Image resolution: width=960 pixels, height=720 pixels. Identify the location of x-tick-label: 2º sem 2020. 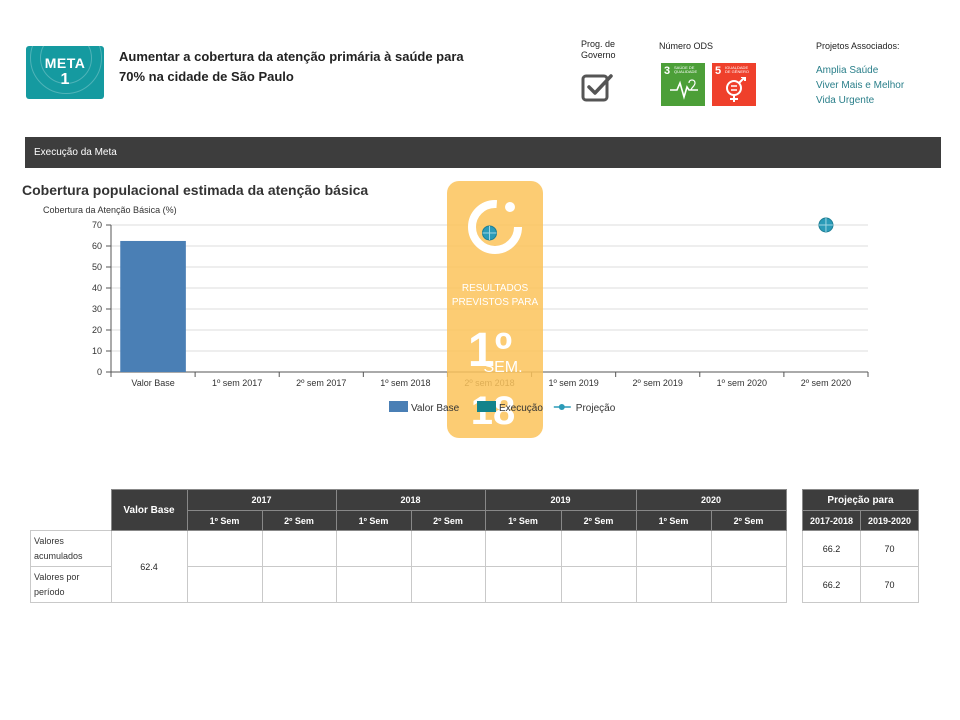
(826, 383).